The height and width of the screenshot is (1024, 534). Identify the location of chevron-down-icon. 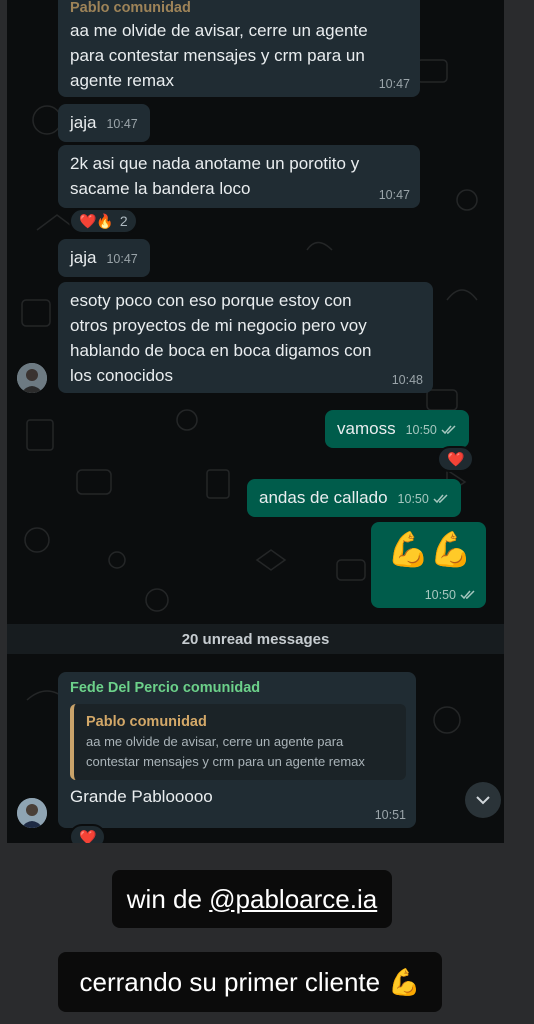
(483, 799).